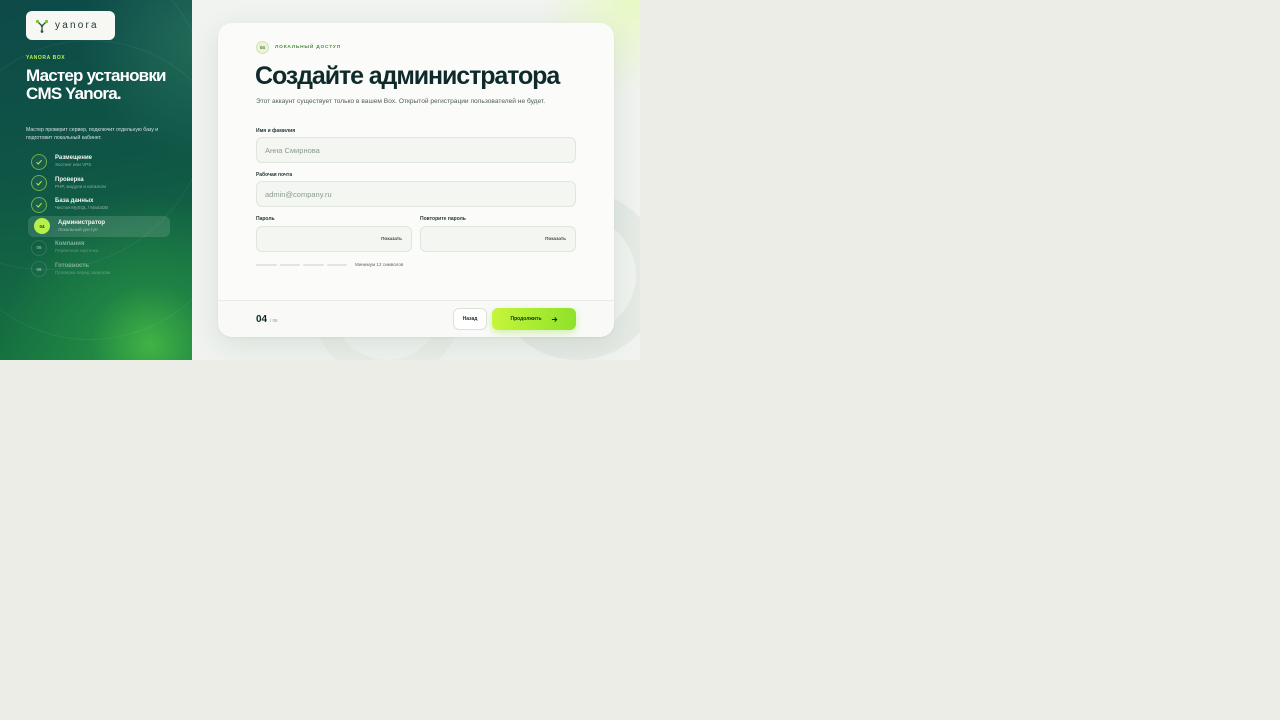 The width and height of the screenshot is (1280, 720). I want to click on sidebar-kicker: YANORA BOX, so click(46, 58).